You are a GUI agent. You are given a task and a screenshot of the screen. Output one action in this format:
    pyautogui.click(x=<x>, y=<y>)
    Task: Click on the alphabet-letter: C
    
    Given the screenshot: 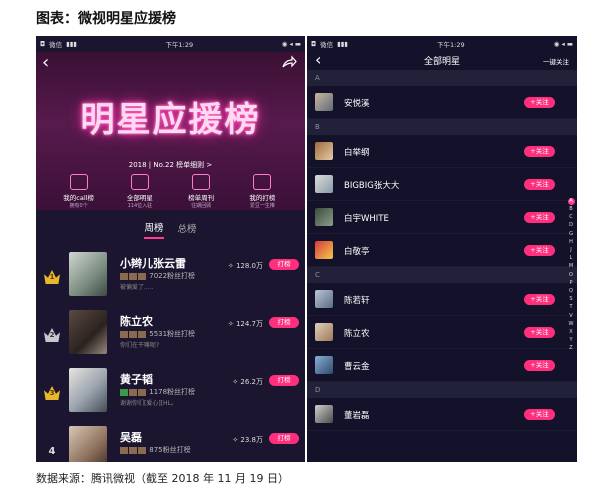 What is the action you would take?
    pyautogui.click(x=571, y=217)
    